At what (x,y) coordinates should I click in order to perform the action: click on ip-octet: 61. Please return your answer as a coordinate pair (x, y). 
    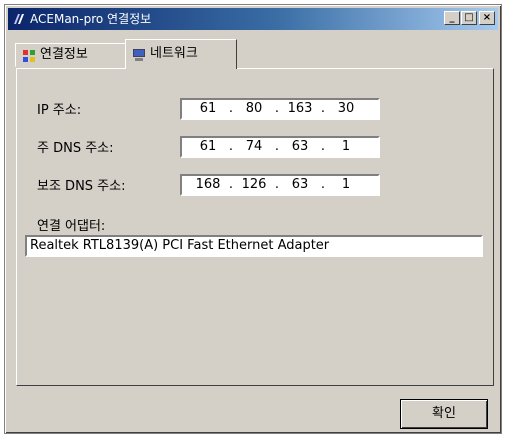
    Looking at the image, I should click on (208, 108).